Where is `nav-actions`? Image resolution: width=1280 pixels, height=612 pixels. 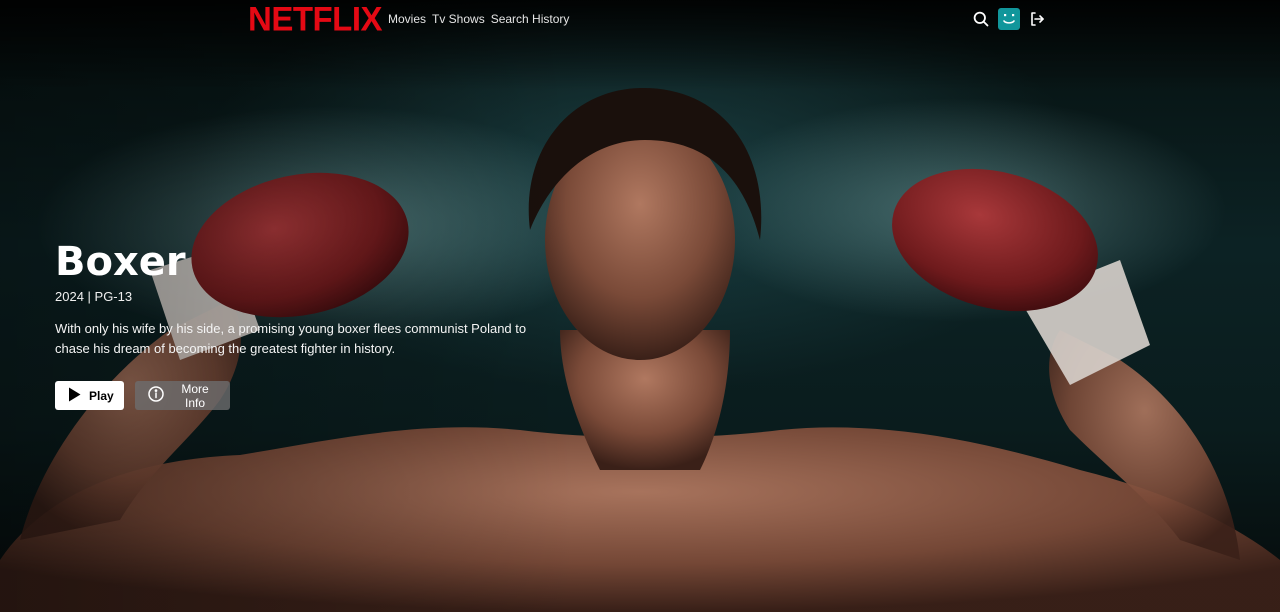
nav-actions is located at coordinates (1009, 19).